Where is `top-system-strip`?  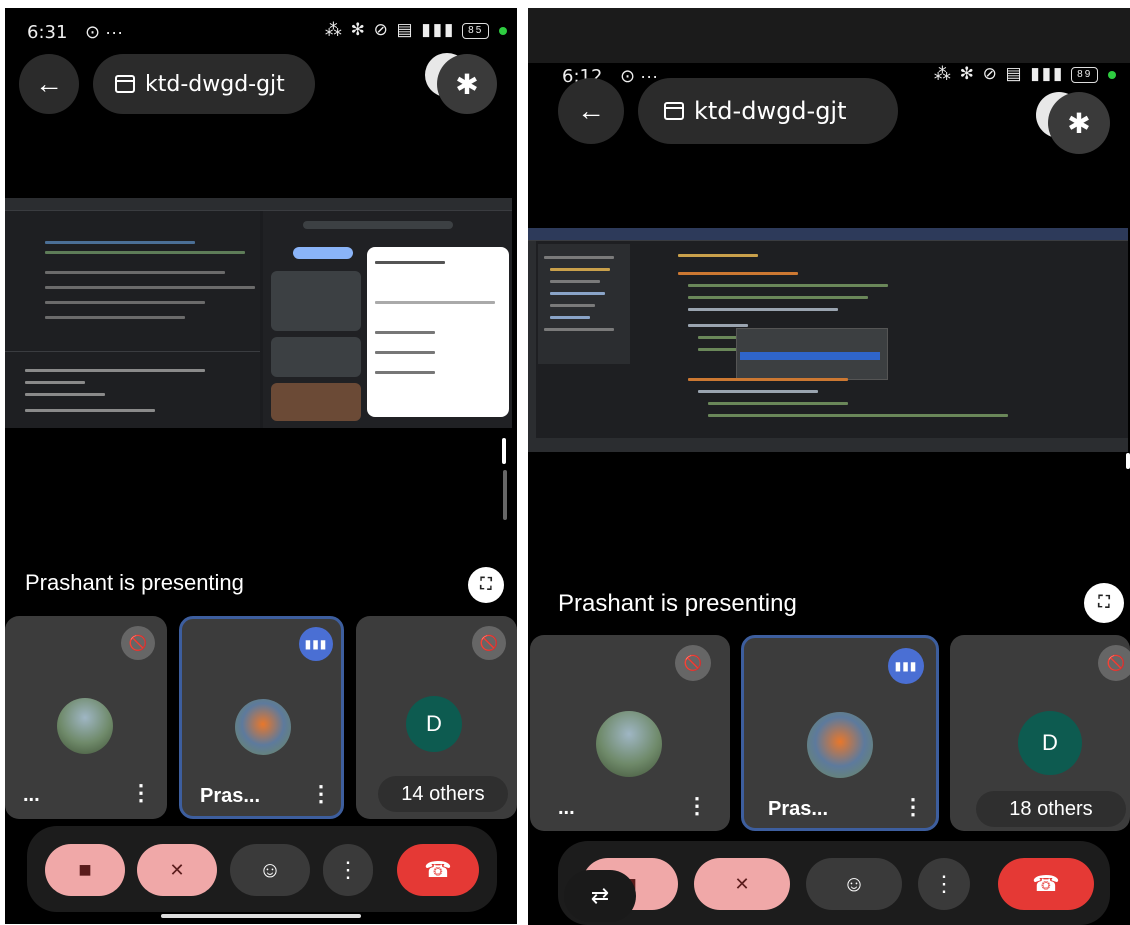
top-system-strip is located at coordinates (829, 35).